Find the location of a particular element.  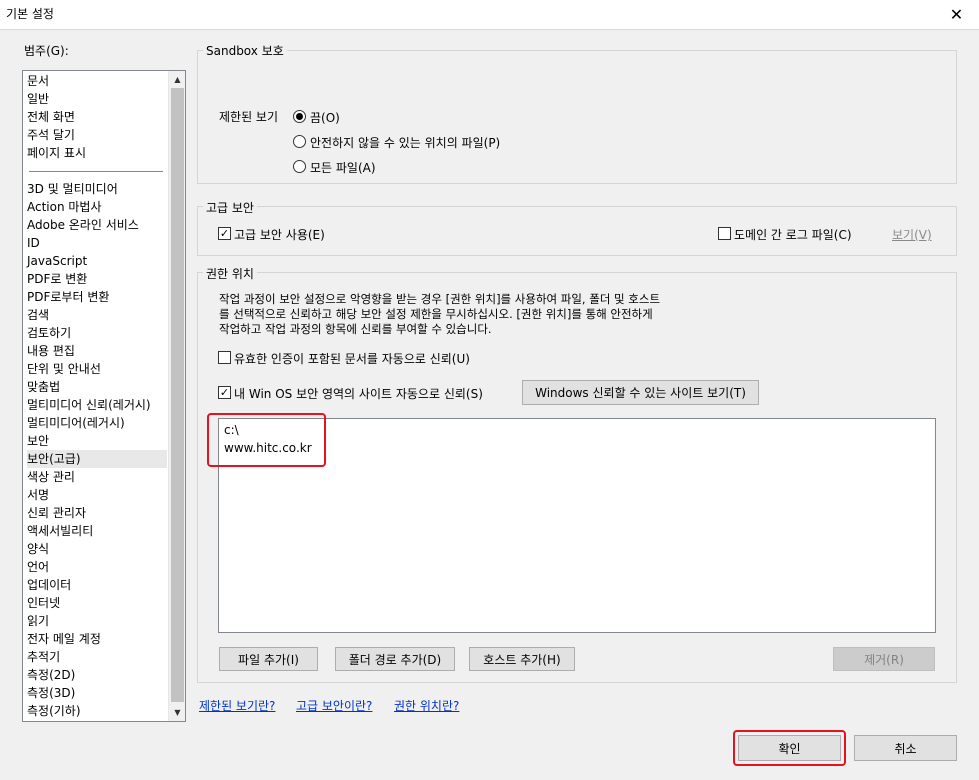

enhanced-security-help-link: 고급 보안이란? is located at coordinates (334, 705).